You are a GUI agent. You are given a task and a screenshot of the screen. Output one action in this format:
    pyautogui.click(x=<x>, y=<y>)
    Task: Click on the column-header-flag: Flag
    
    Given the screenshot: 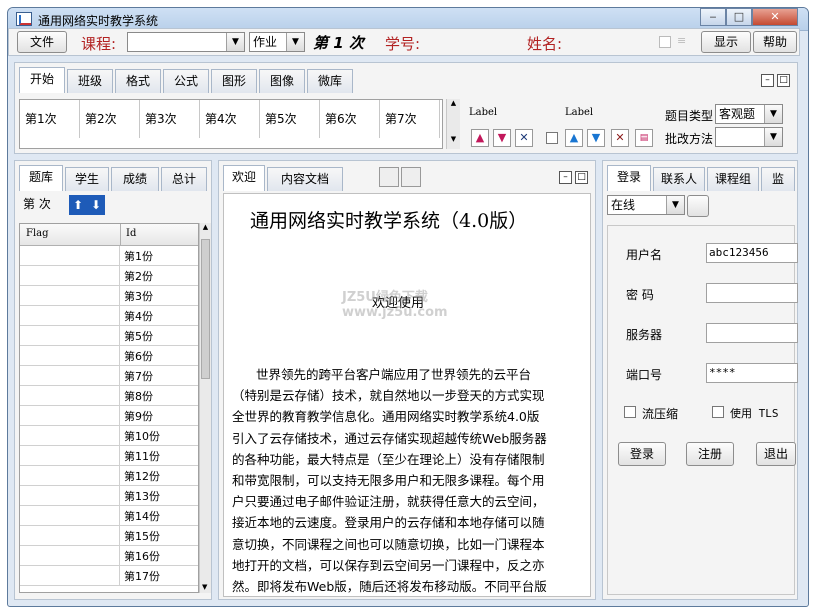 What is the action you would take?
    pyautogui.click(x=37, y=233)
    